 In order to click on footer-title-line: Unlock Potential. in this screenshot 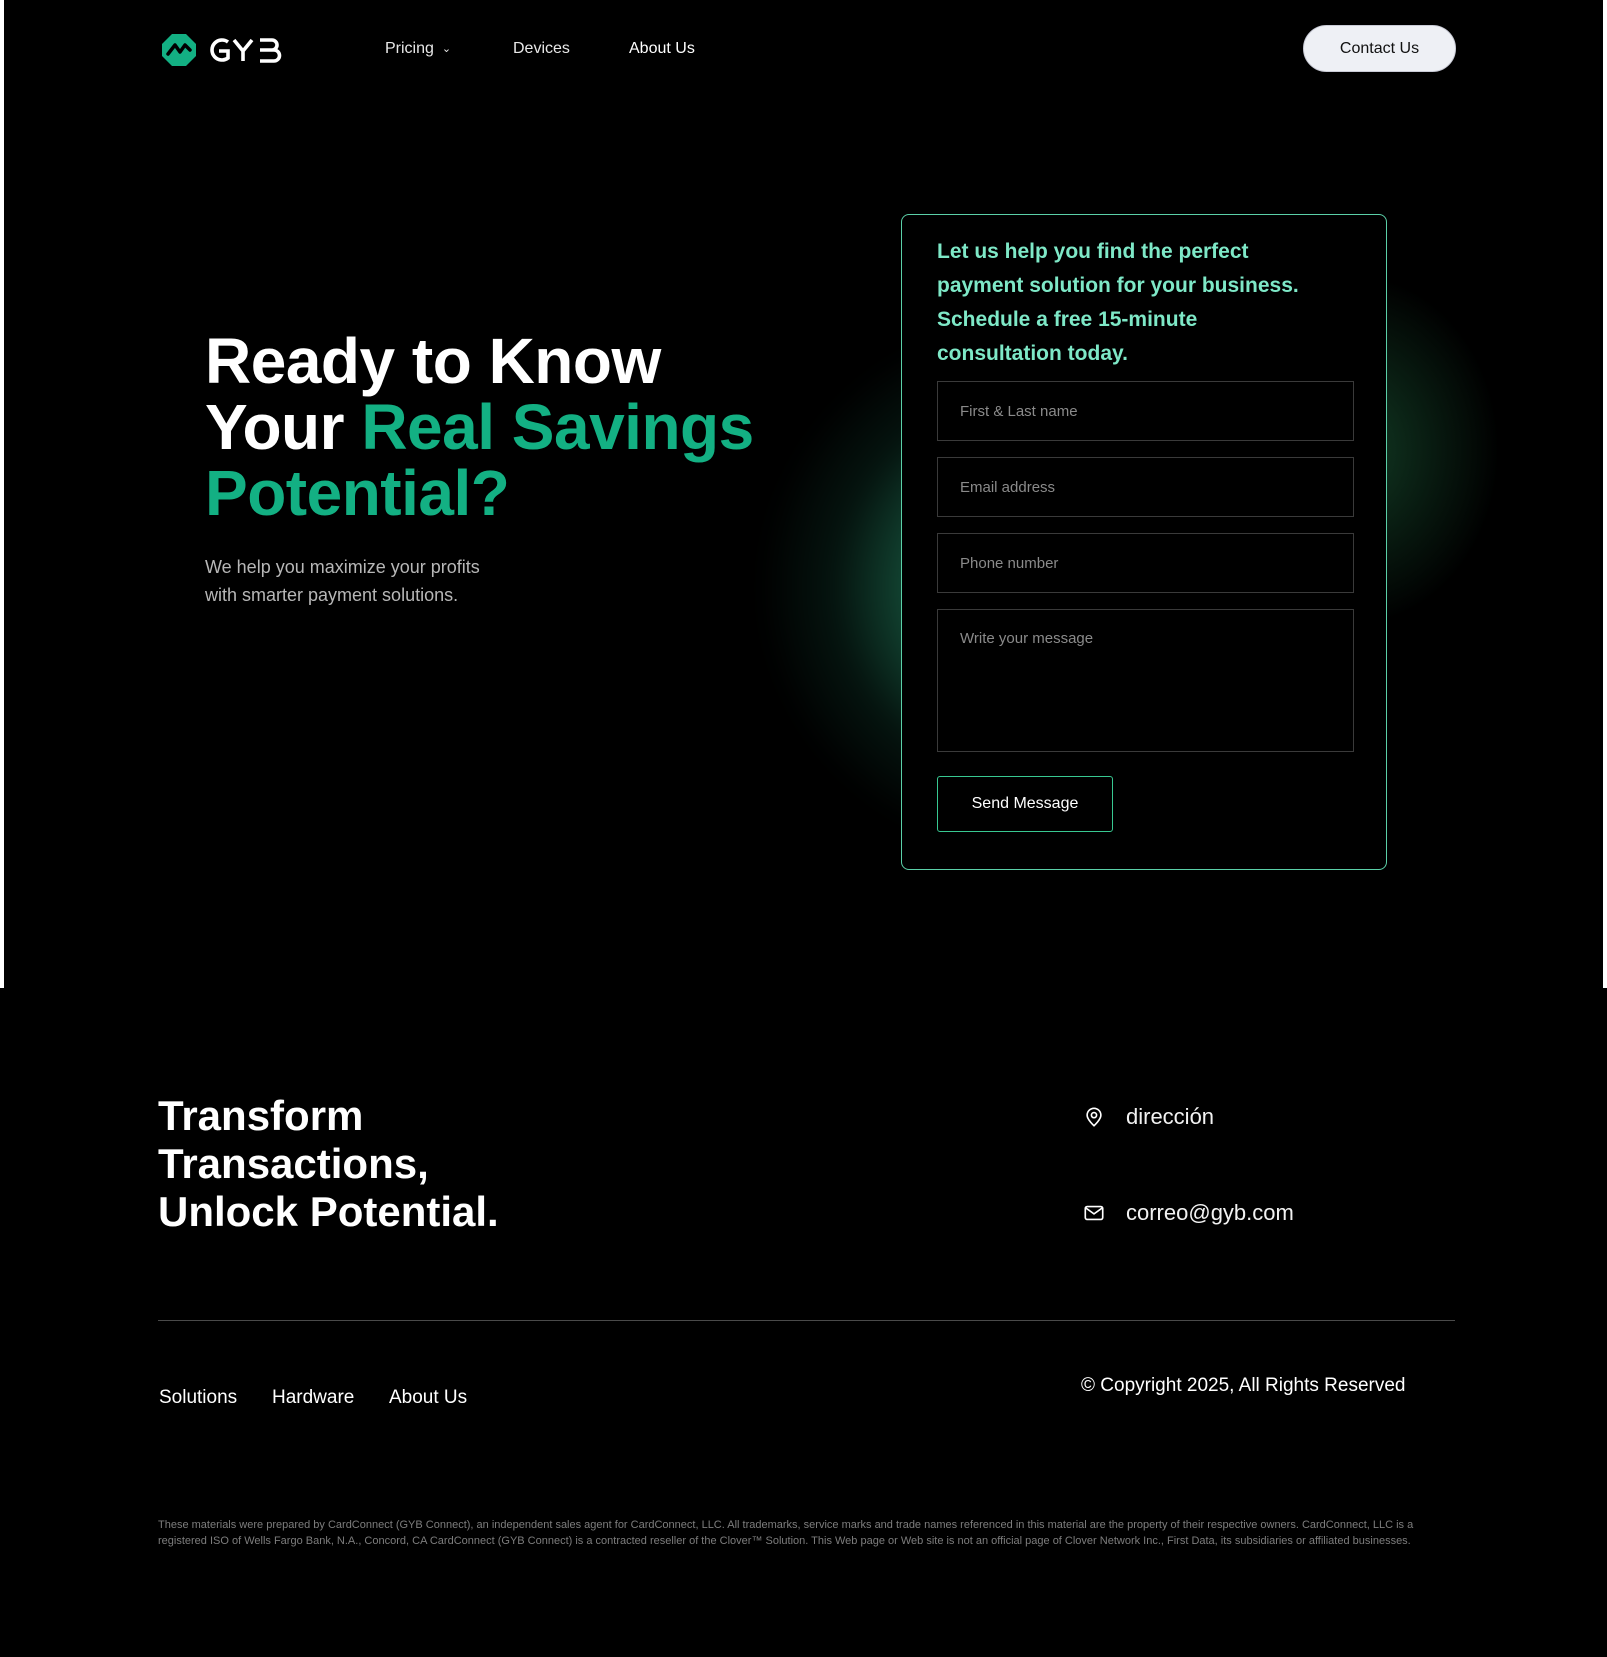, I will do `click(328, 1211)`.